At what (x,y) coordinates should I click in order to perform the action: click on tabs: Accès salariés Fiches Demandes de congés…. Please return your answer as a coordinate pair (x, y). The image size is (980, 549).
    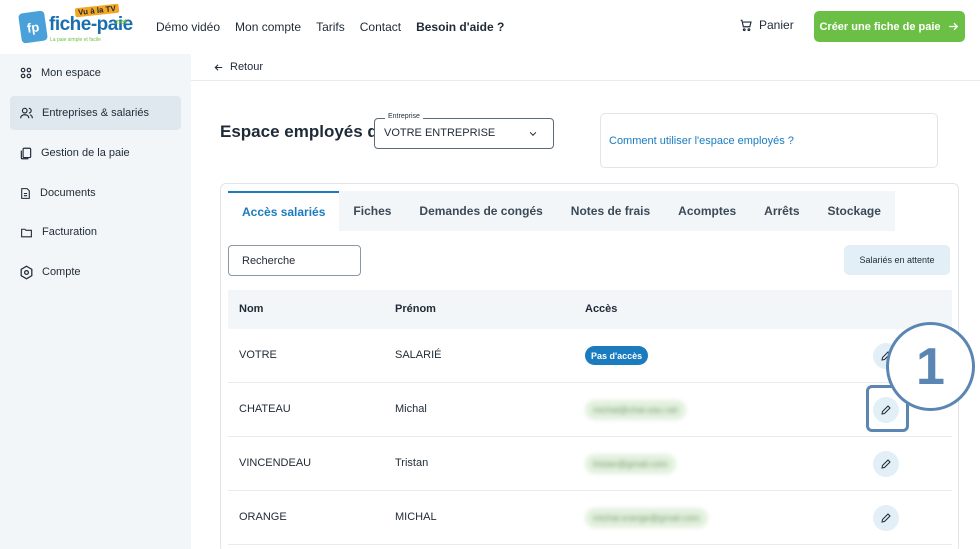
    Looking at the image, I should click on (561, 211).